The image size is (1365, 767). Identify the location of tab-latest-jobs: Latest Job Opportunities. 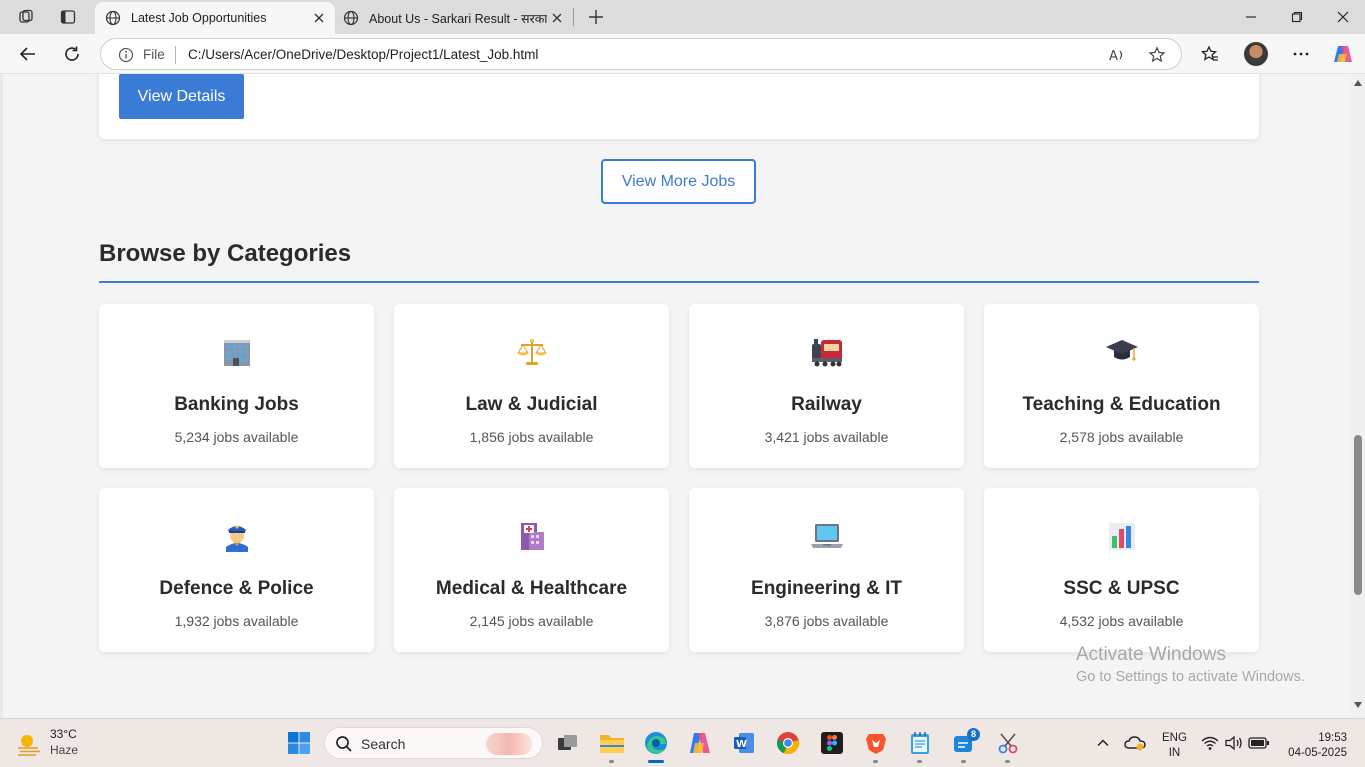
(215, 18).